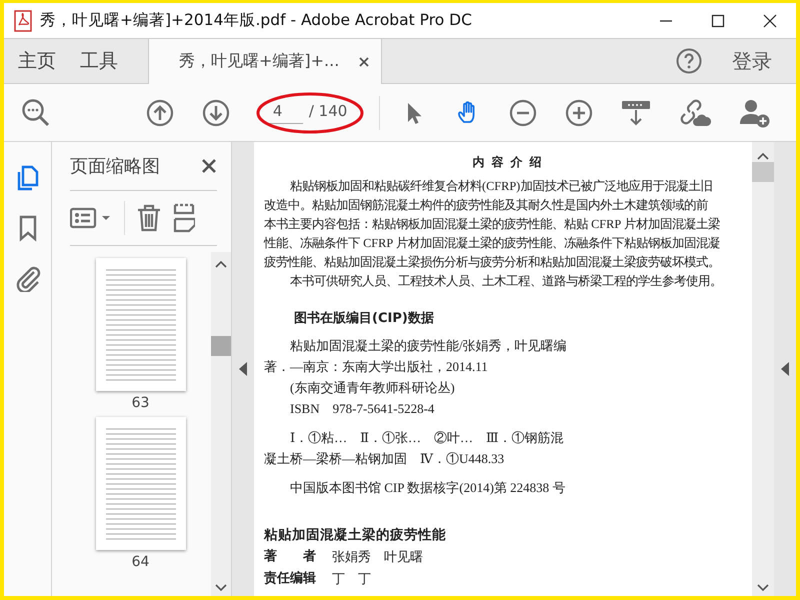  What do you see at coordinates (99, 61) in the screenshot?
I see `tab: 工具` at bounding box center [99, 61].